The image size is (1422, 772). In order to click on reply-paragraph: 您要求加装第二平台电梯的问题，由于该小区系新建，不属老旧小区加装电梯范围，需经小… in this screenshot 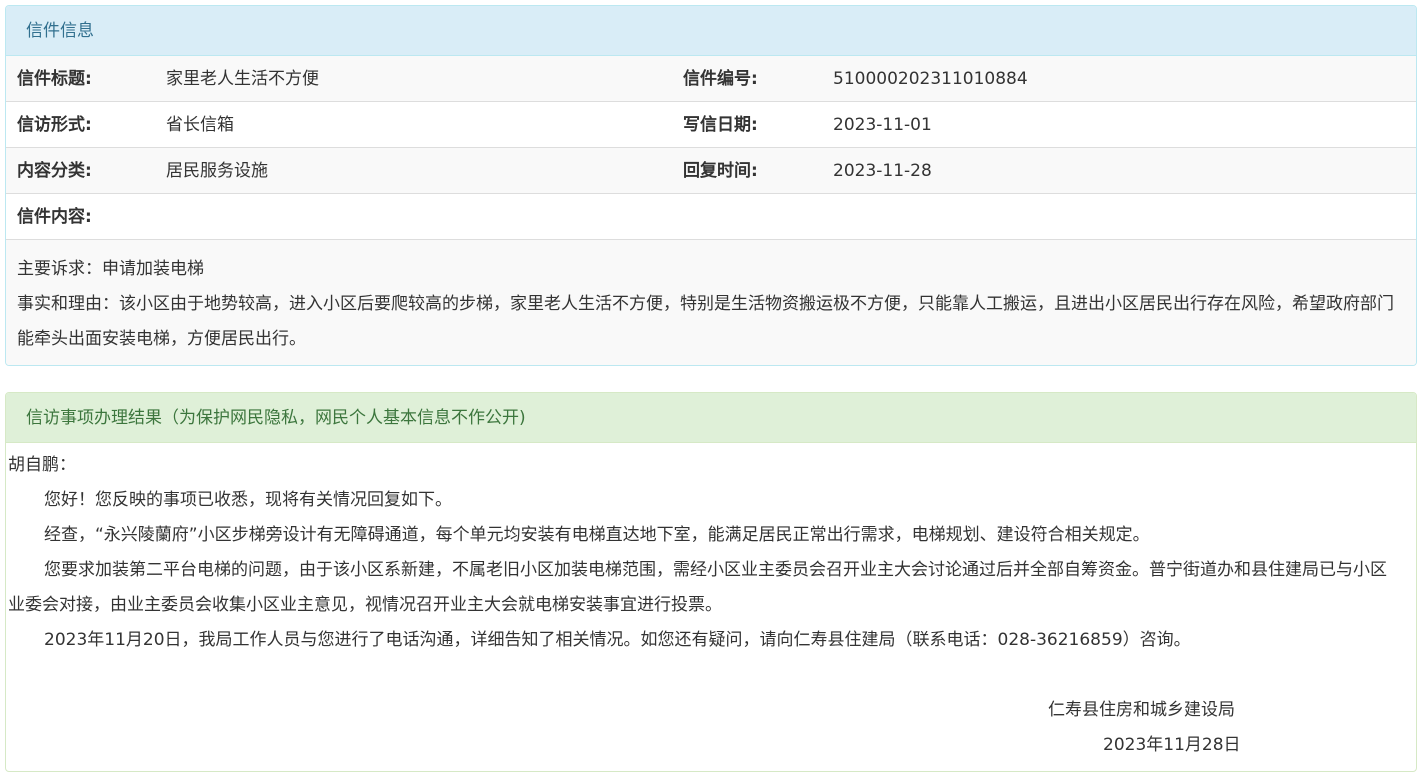, I will do `click(697, 587)`.